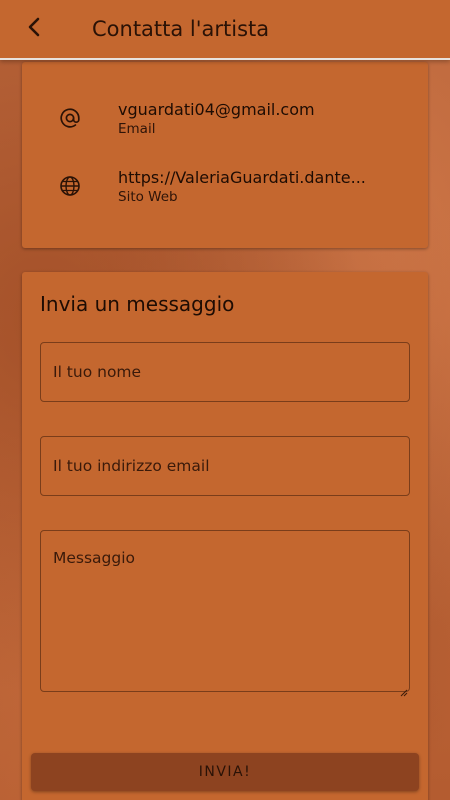 This screenshot has height=800, width=450. What do you see at coordinates (225, 466) in the screenshot?
I see `email-input` at bounding box center [225, 466].